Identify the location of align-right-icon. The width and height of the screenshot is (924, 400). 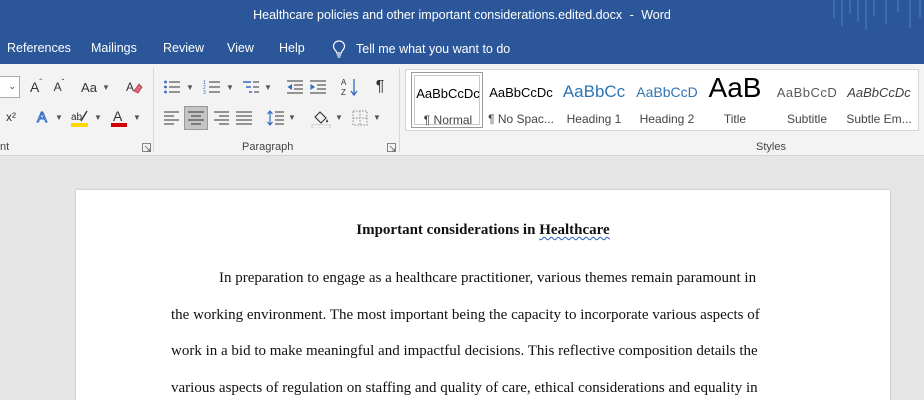
(221, 118).